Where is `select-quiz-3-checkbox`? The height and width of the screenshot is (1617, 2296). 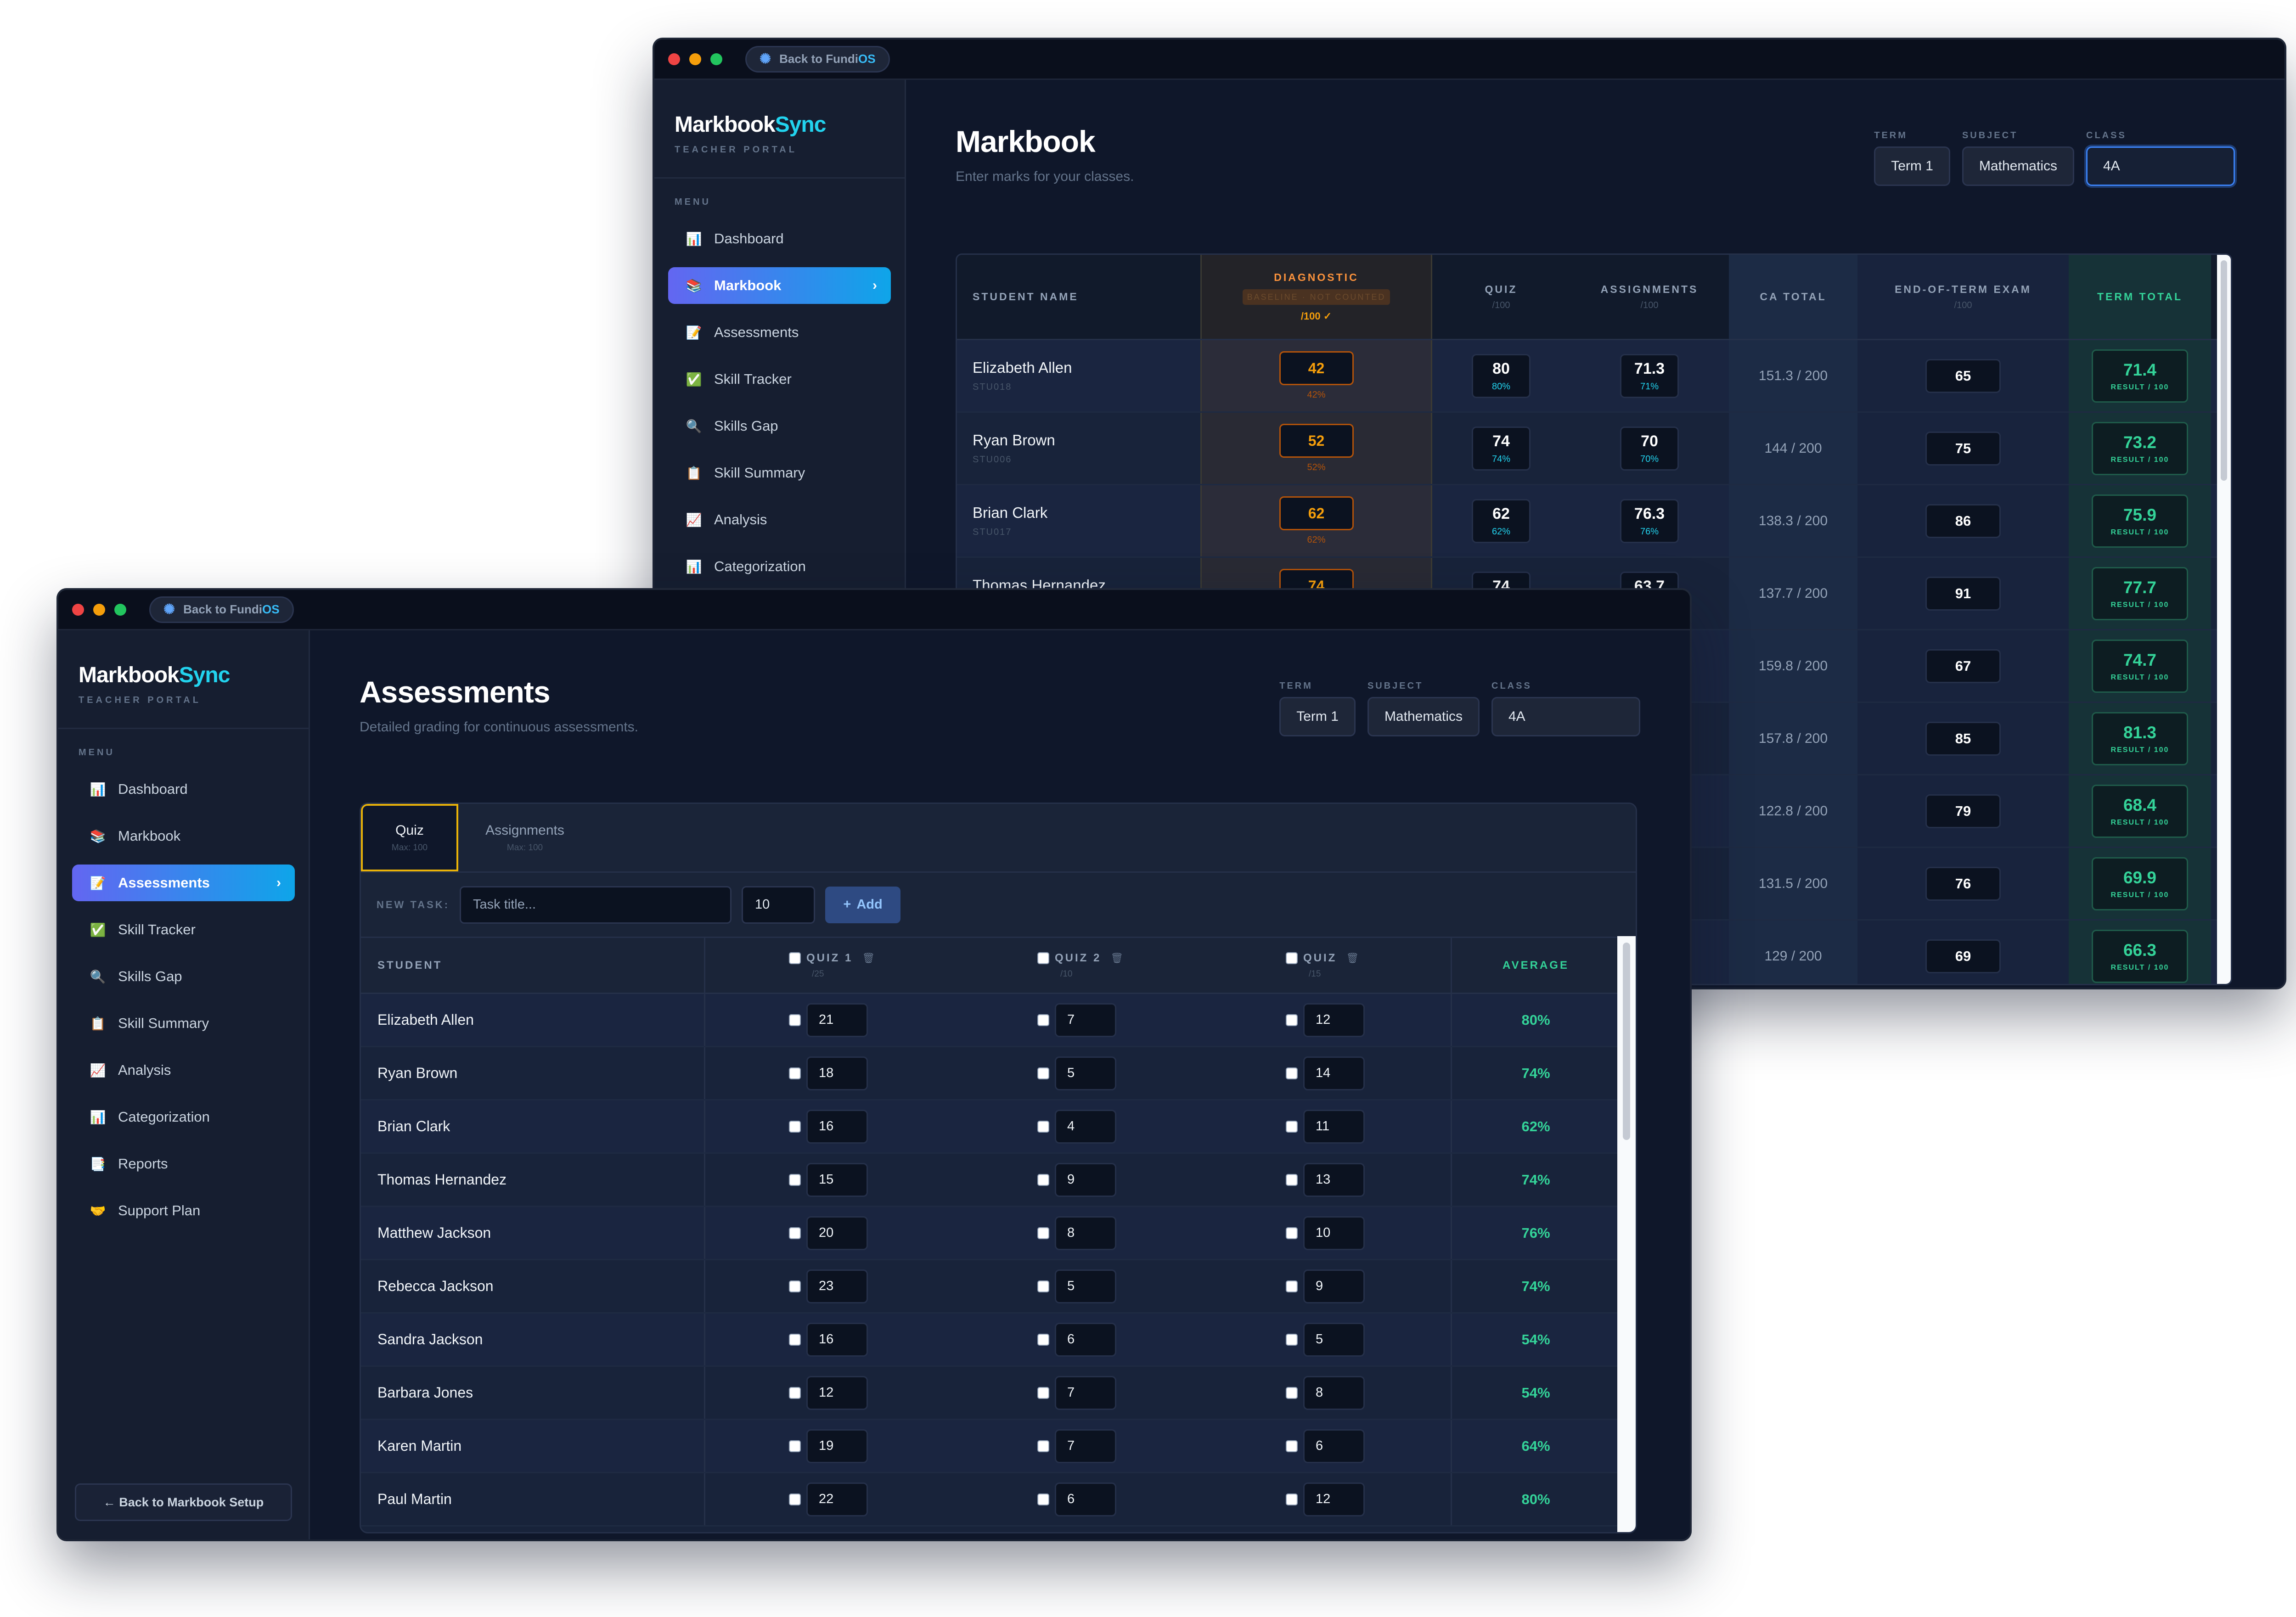
select-quiz-3-checkbox is located at coordinates (1292, 958).